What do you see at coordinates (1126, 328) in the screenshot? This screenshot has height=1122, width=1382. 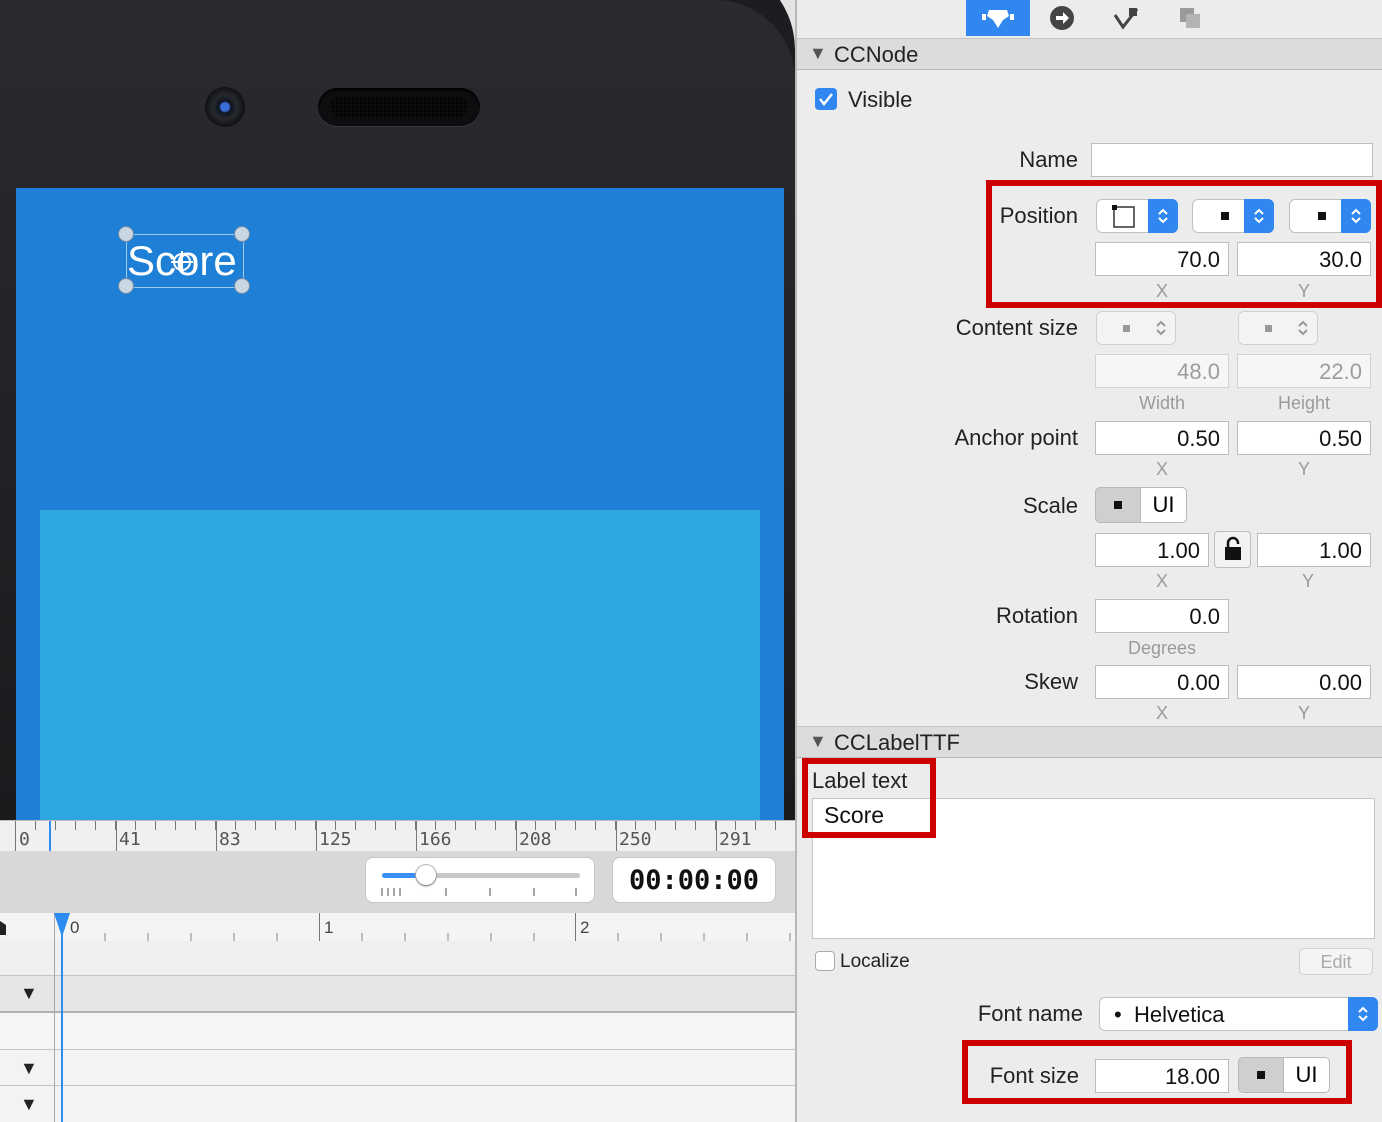 I see `unit-dot-icon` at bounding box center [1126, 328].